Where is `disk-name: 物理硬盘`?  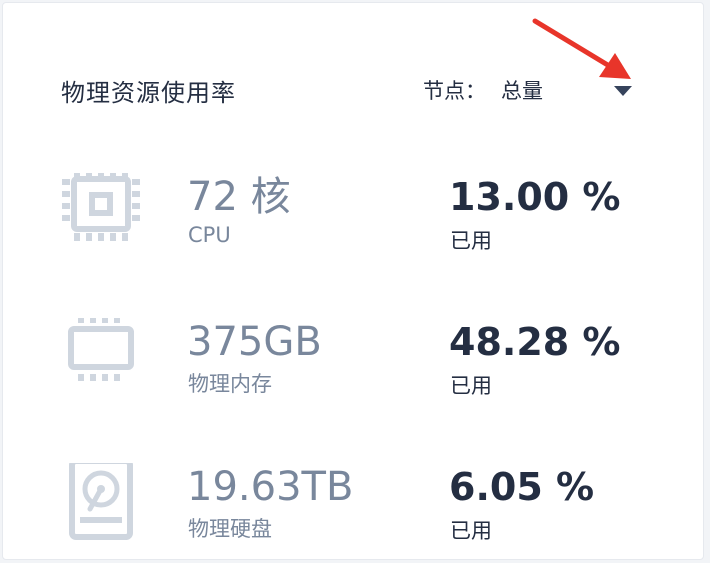 disk-name: 物理硬盘 is located at coordinates (230, 529).